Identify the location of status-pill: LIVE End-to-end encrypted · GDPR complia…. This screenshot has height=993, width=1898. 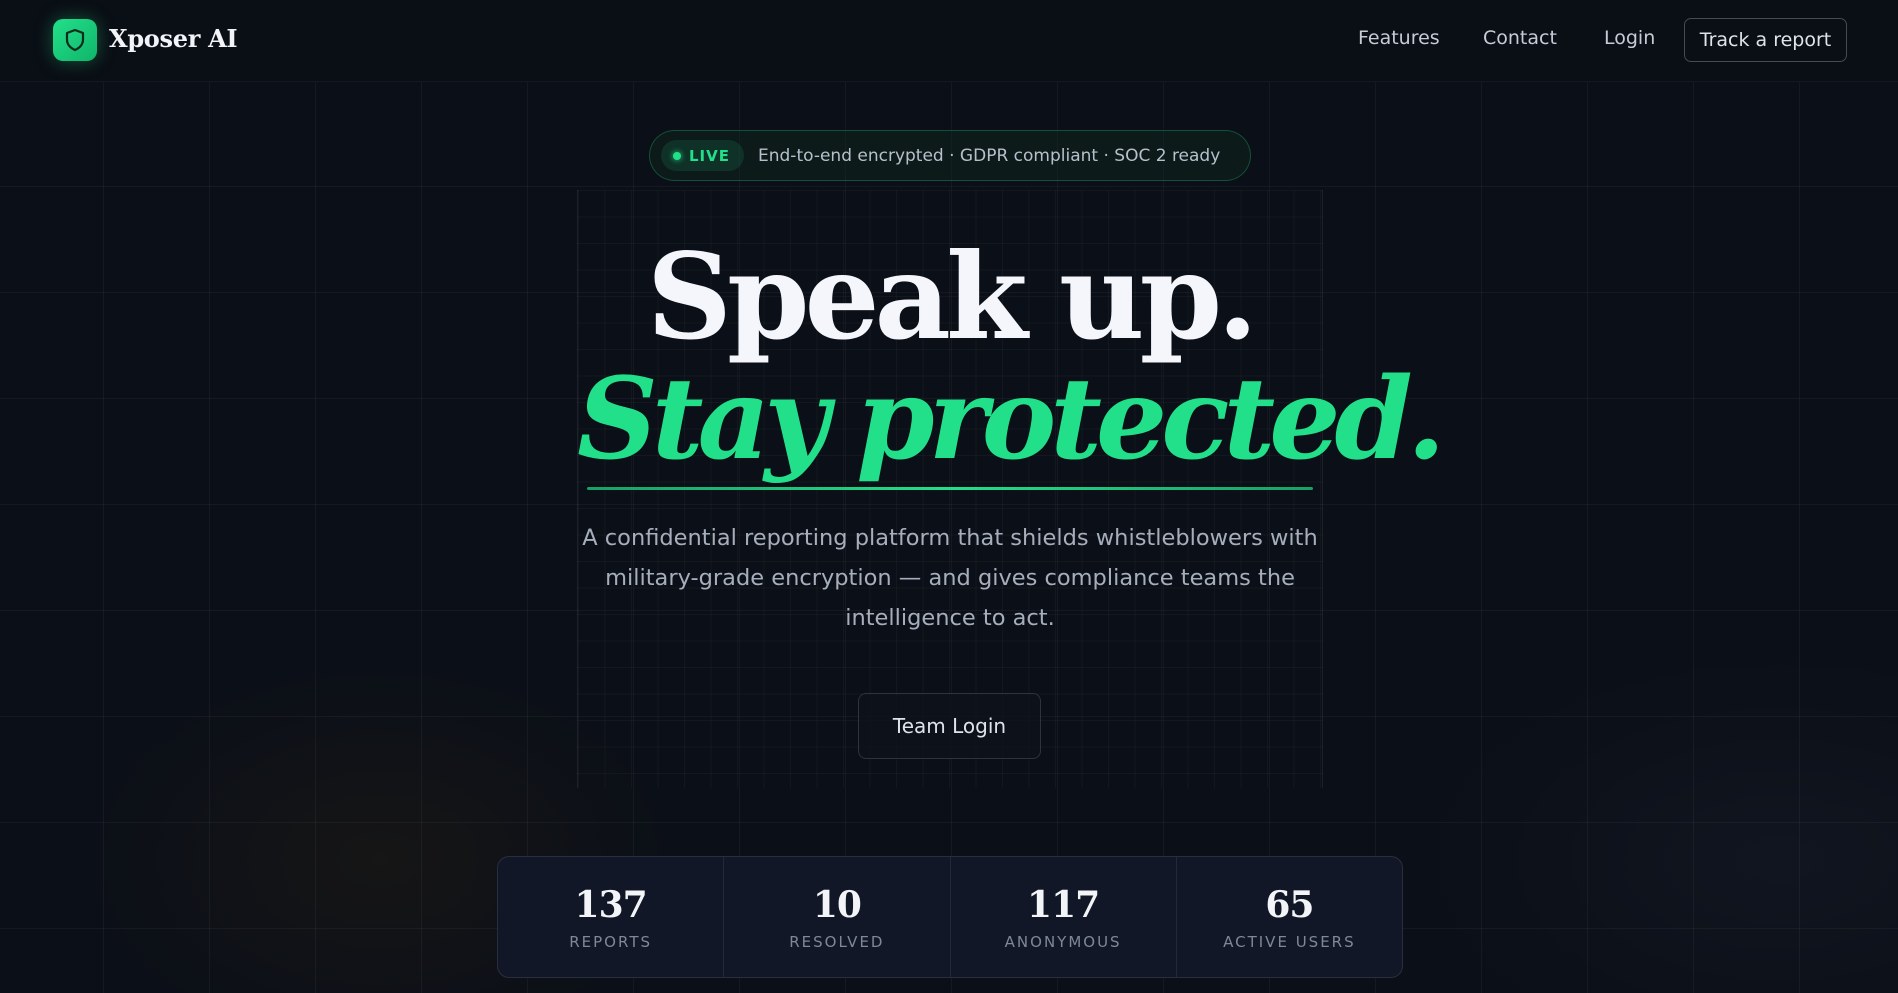
(950, 155).